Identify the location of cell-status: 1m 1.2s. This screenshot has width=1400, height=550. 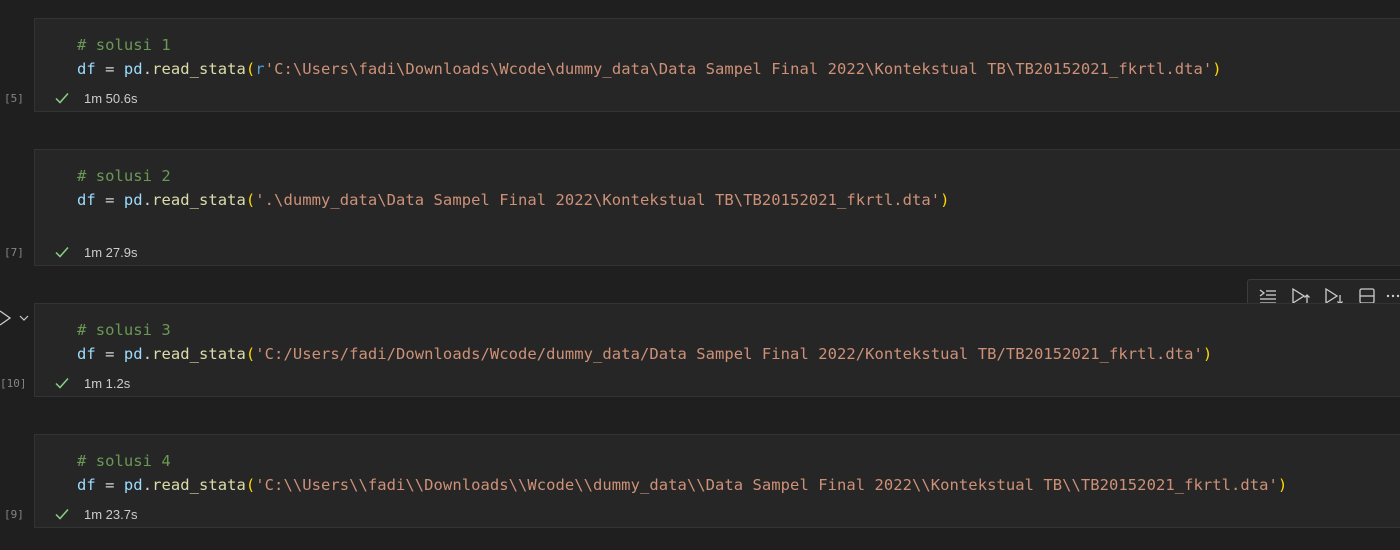
(92, 383).